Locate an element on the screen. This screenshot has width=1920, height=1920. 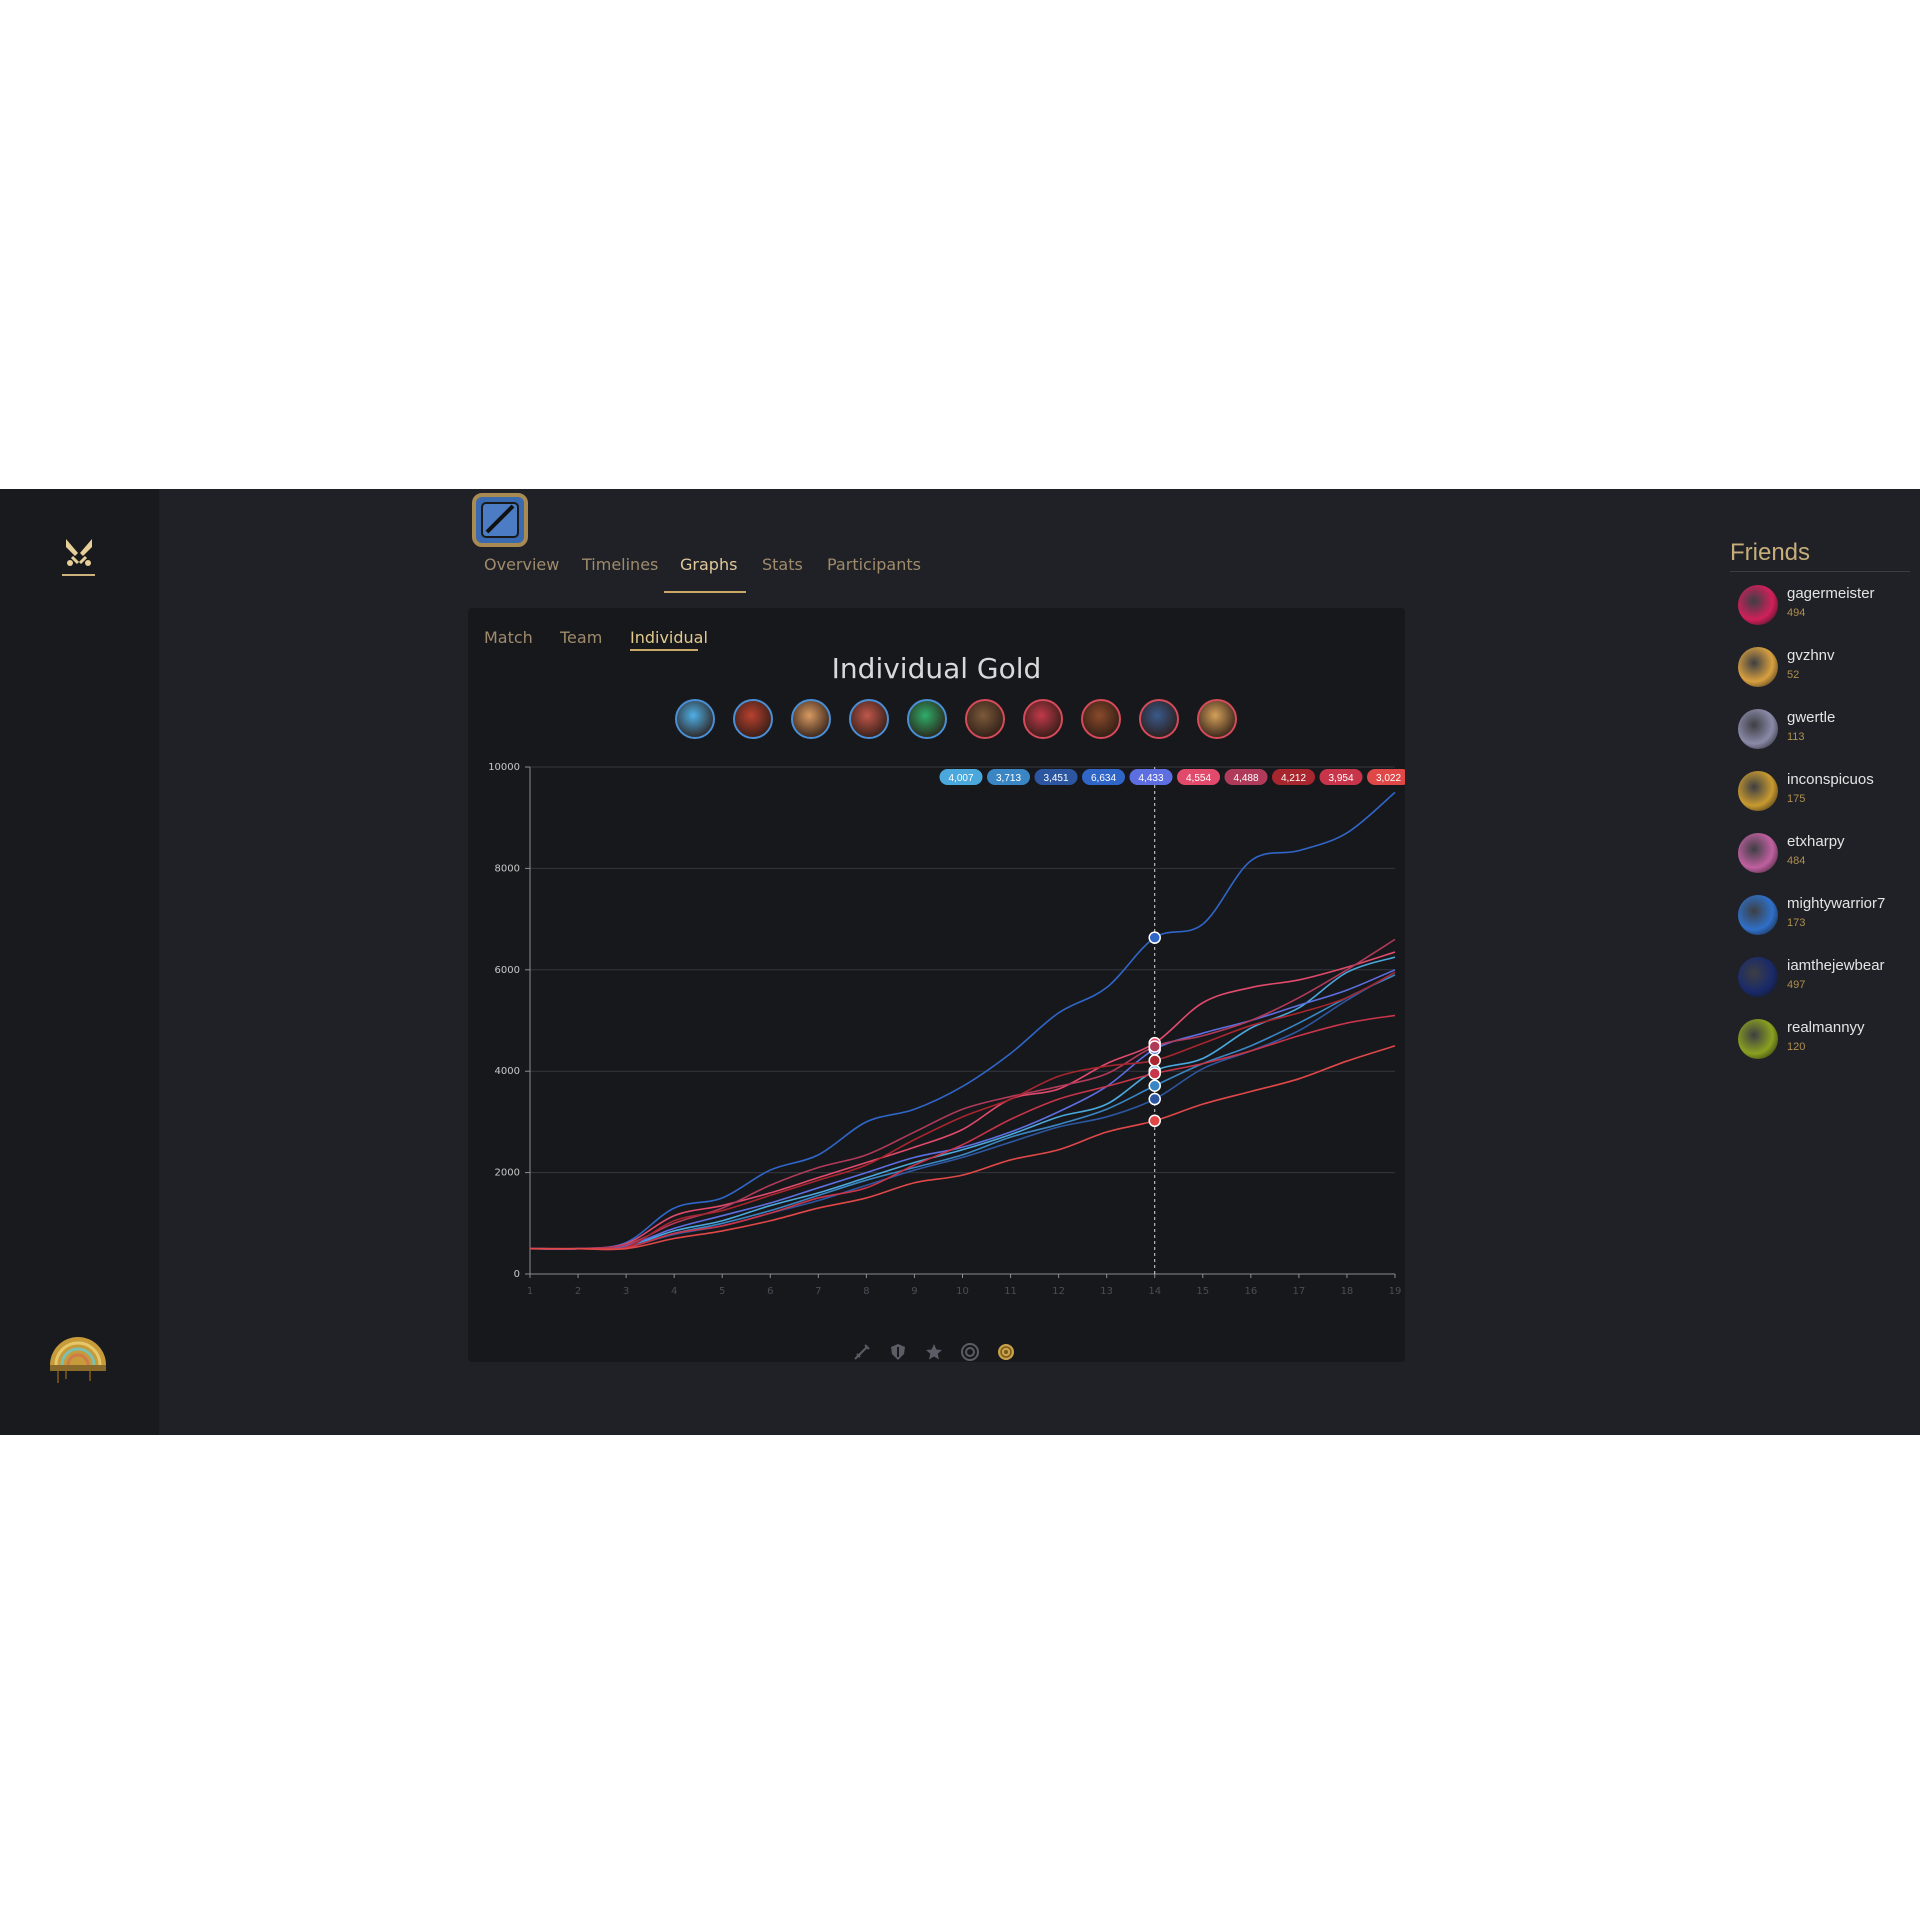
tab-stats: Stats is located at coordinates (782, 564).